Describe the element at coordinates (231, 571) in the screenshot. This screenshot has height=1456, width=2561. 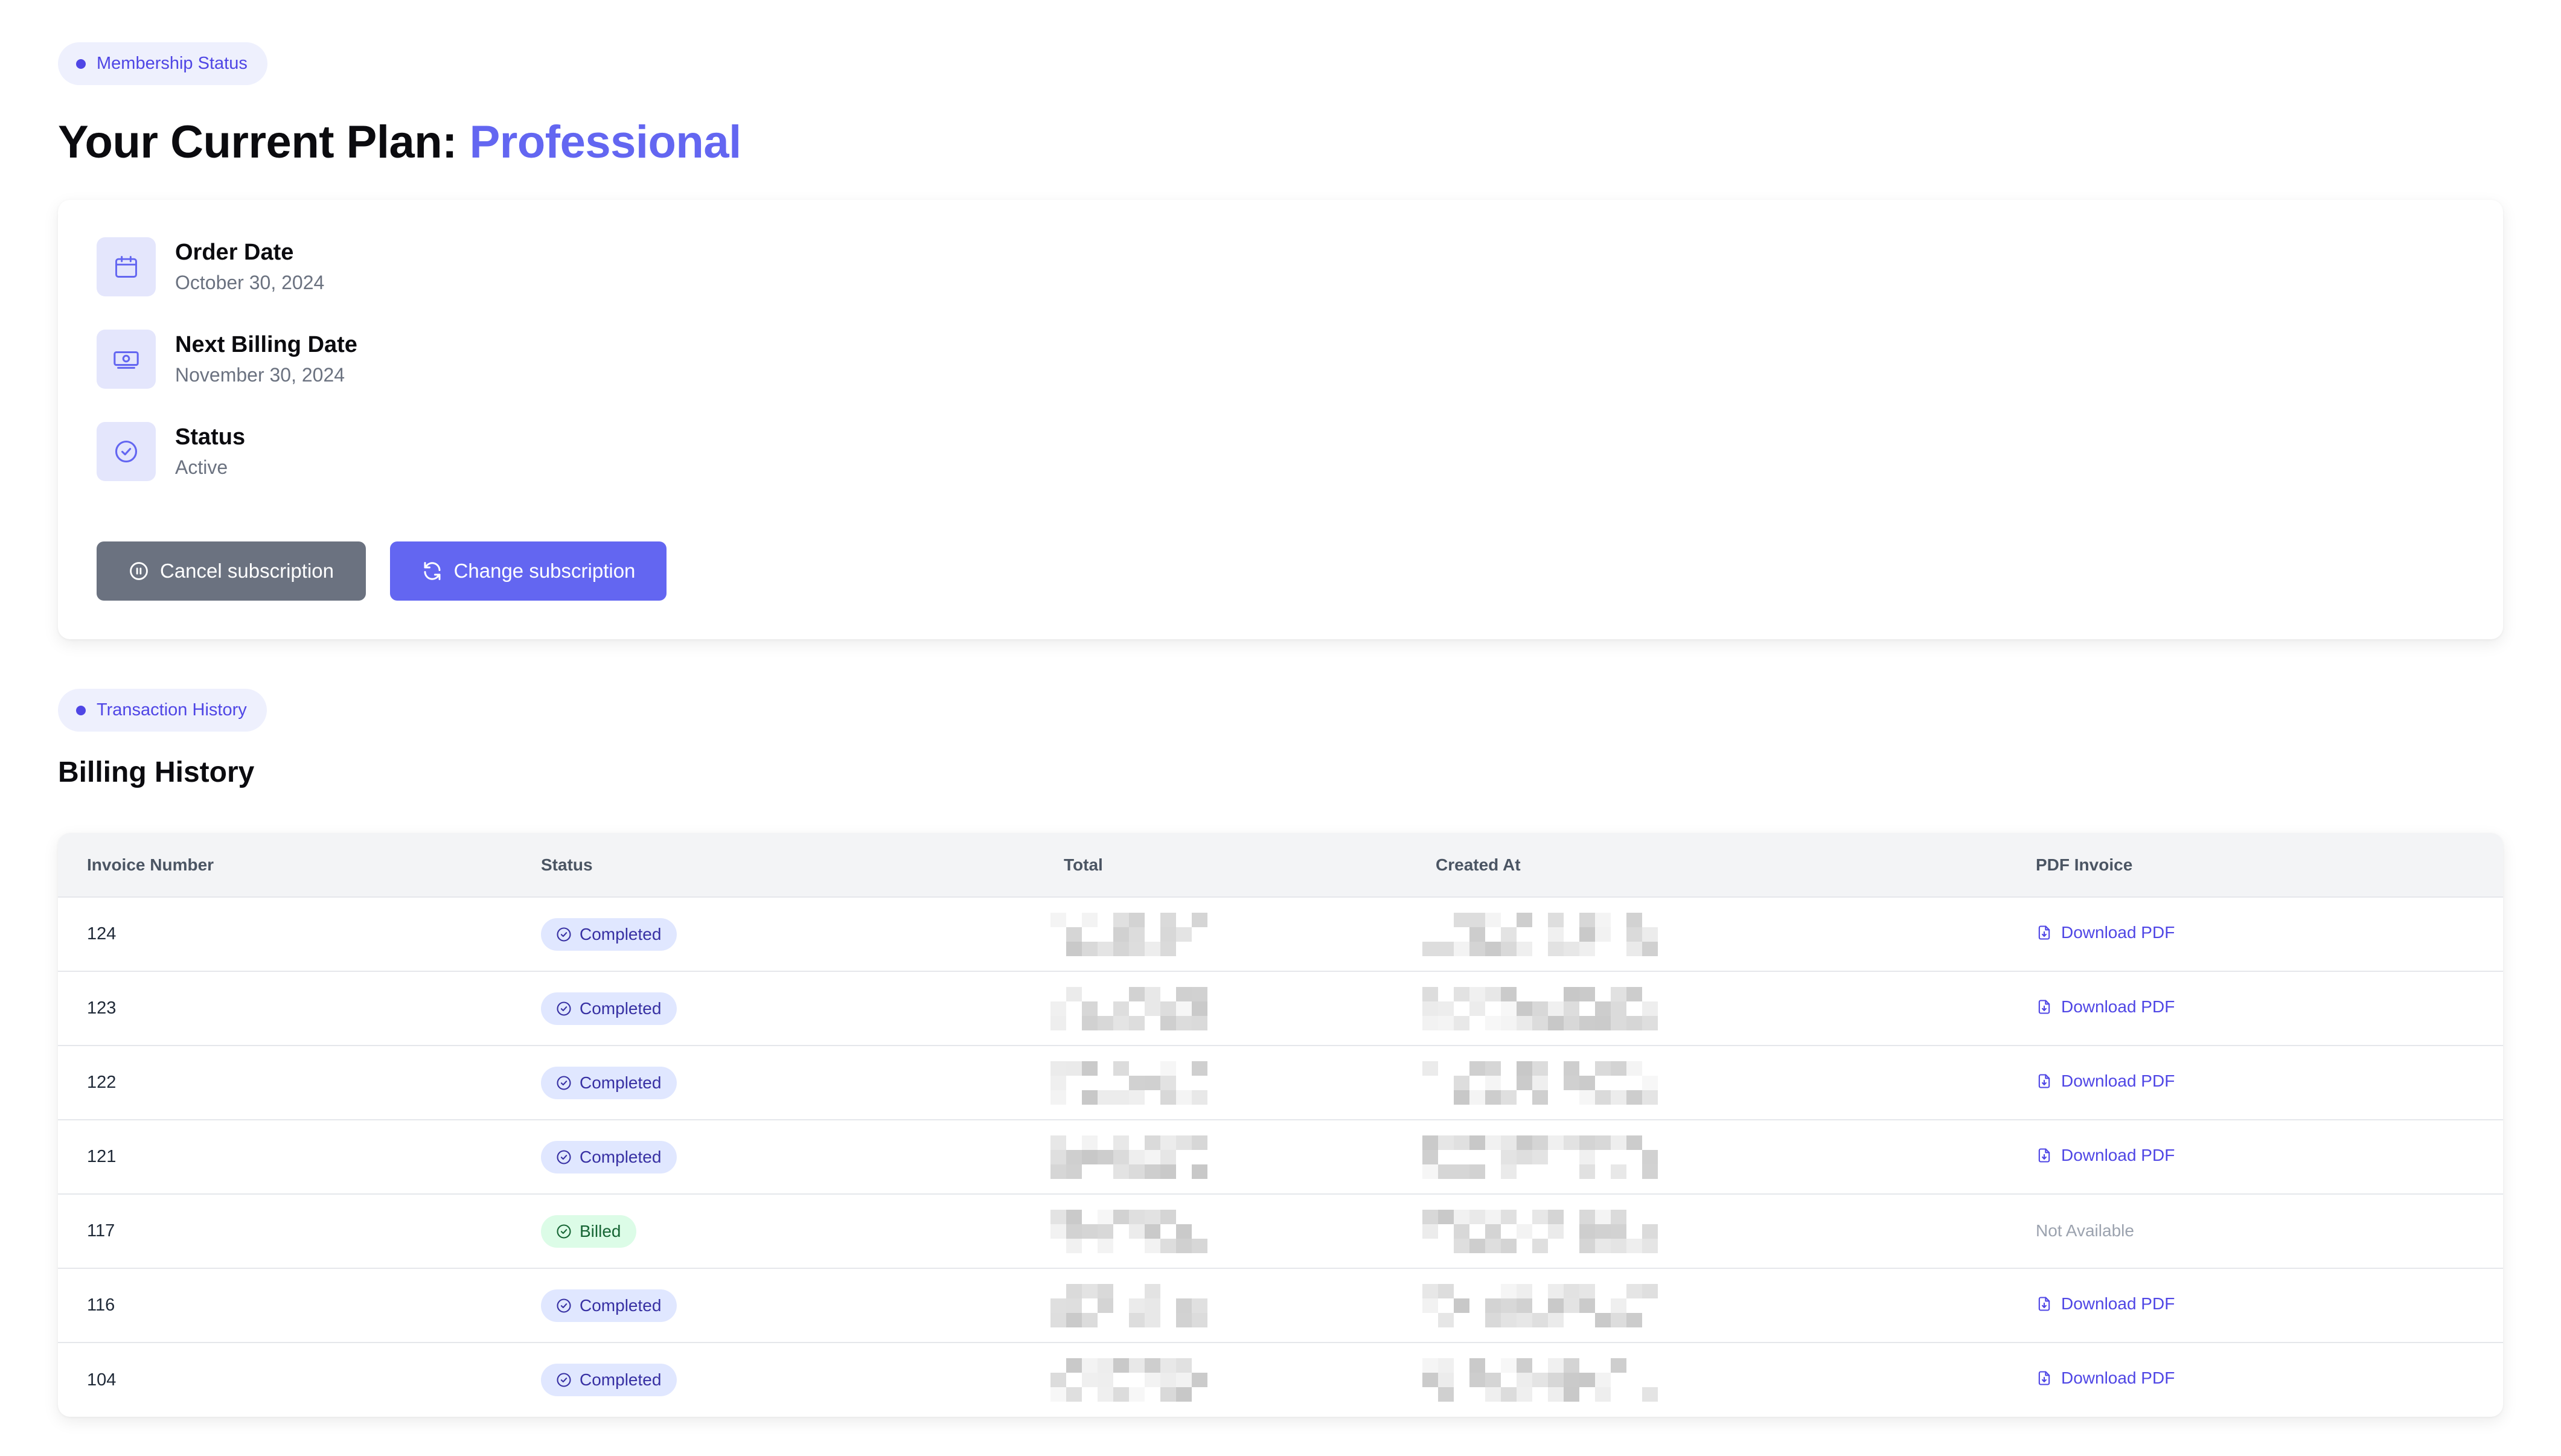
I see `cancel-subscription-button: Cancel subscription` at that location.